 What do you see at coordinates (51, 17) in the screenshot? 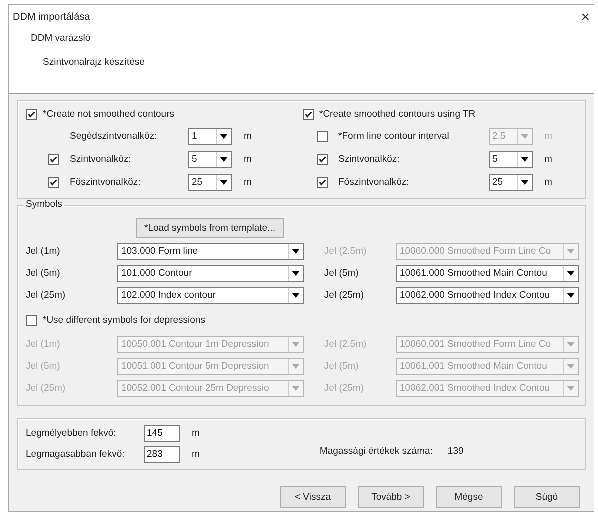
I see `window-title: DDM importálása` at bounding box center [51, 17].